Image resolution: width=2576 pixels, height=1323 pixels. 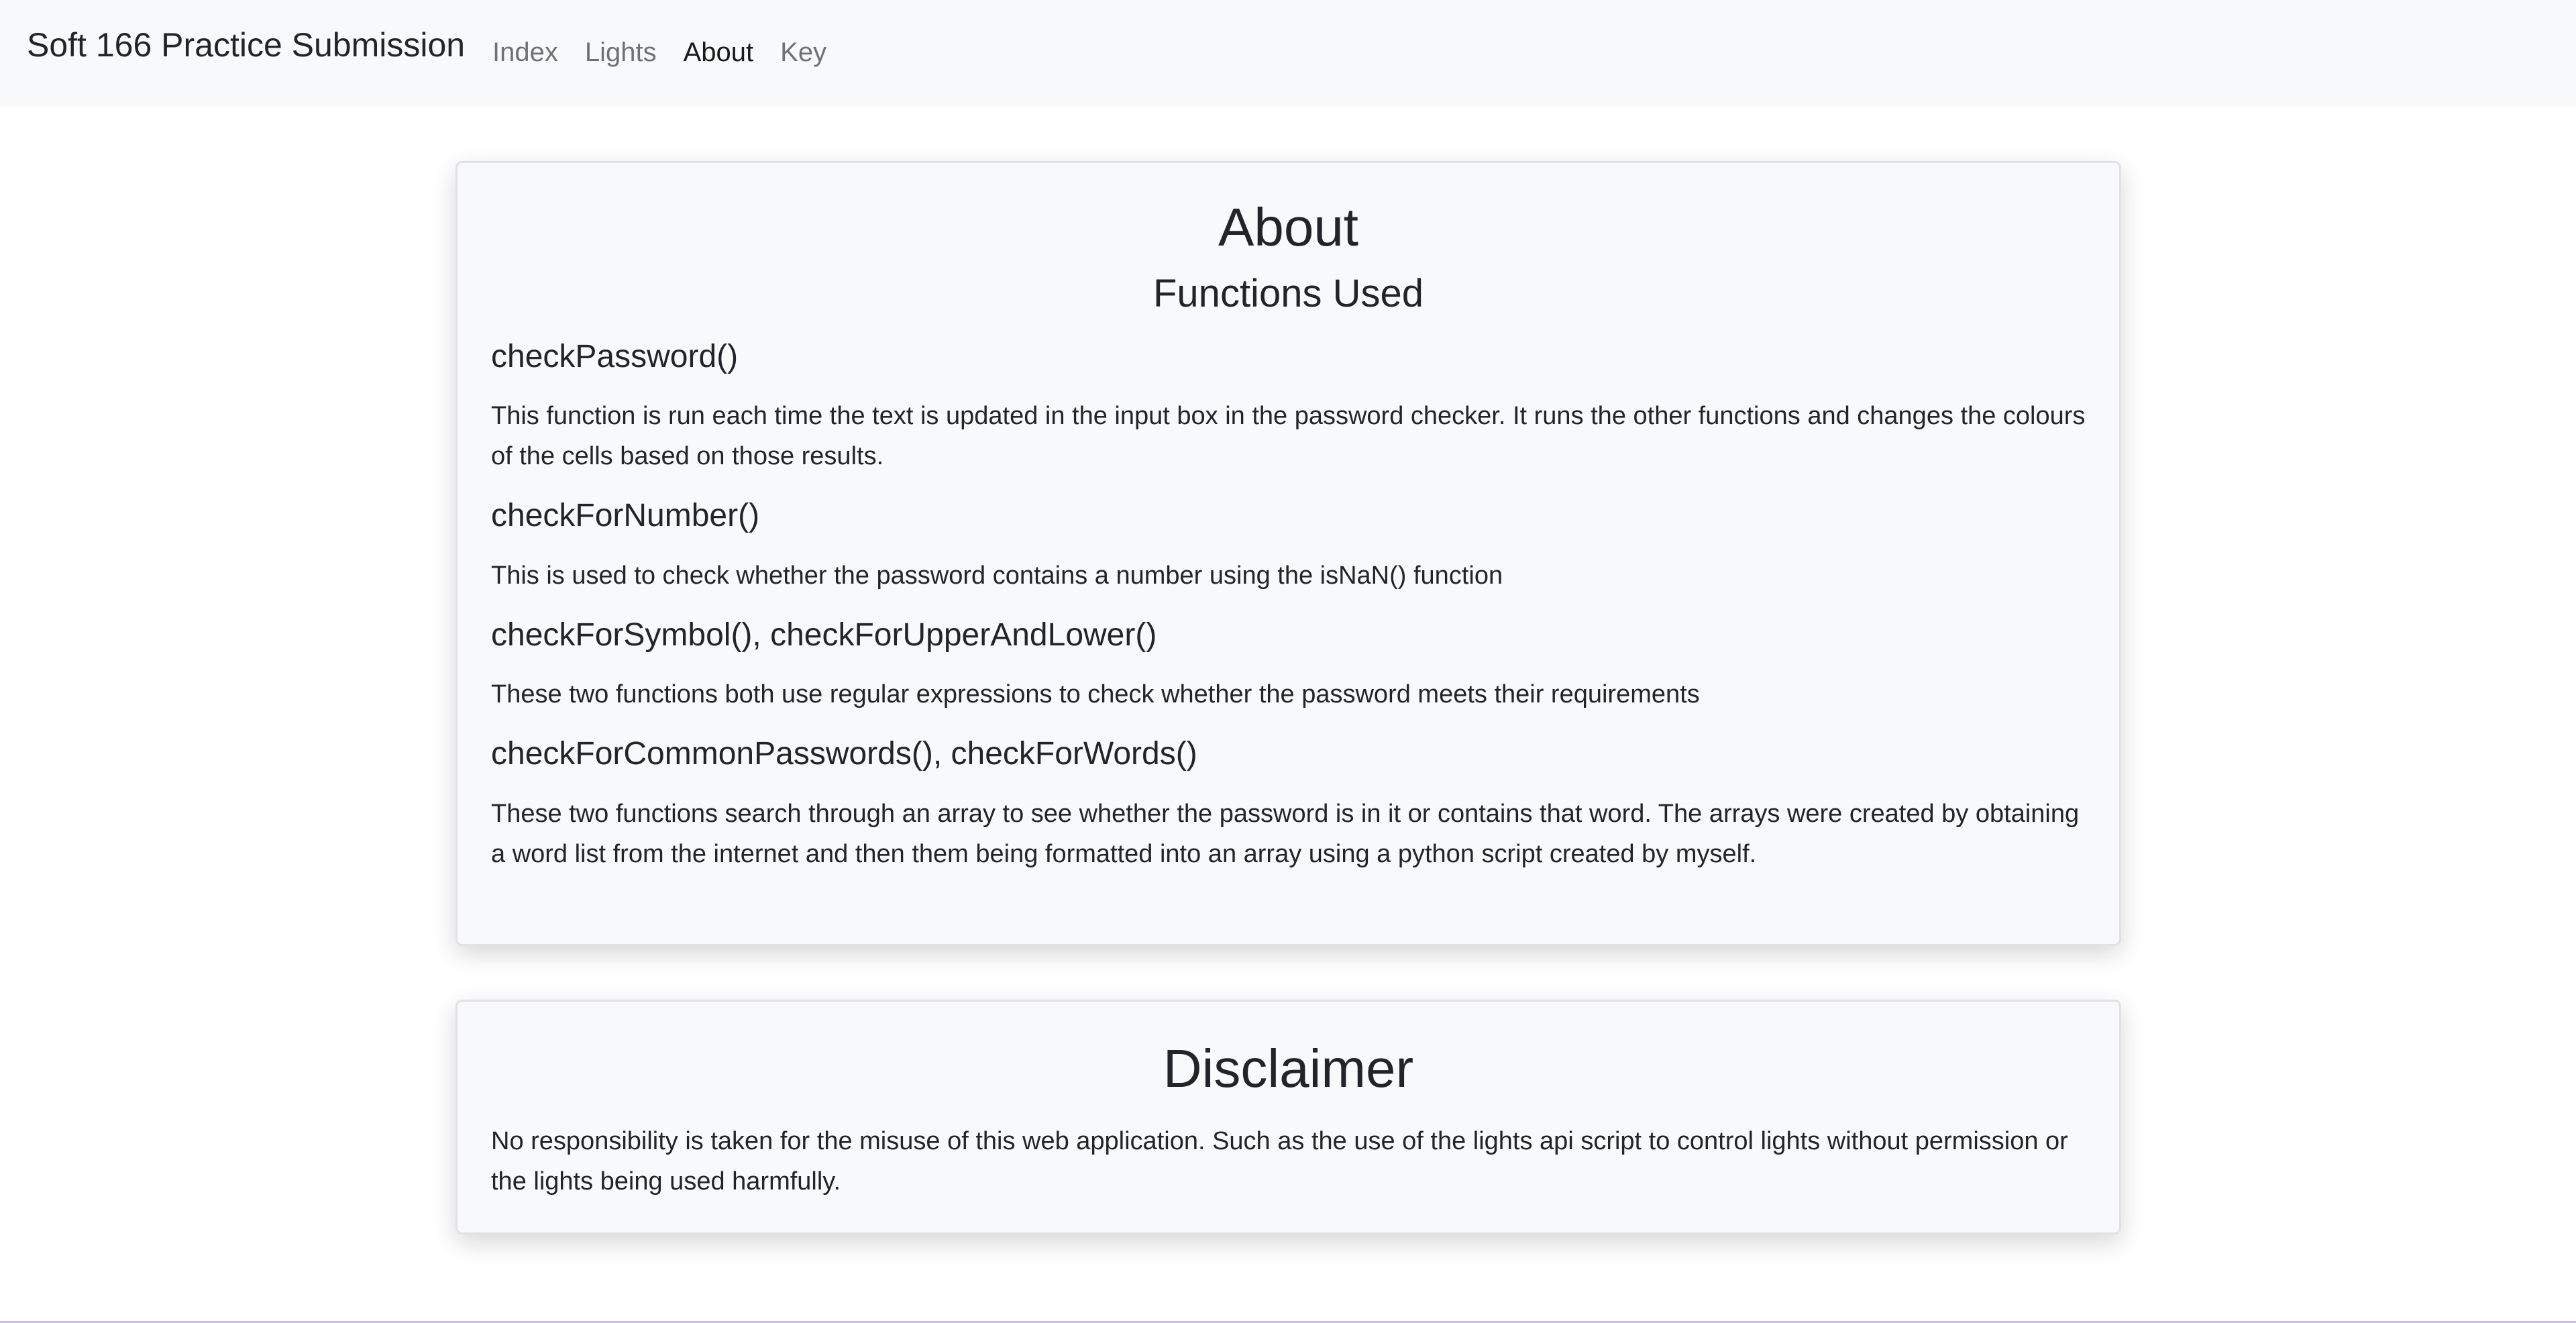 What do you see at coordinates (1288, 227) in the screenshot?
I see `about-title: About` at bounding box center [1288, 227].